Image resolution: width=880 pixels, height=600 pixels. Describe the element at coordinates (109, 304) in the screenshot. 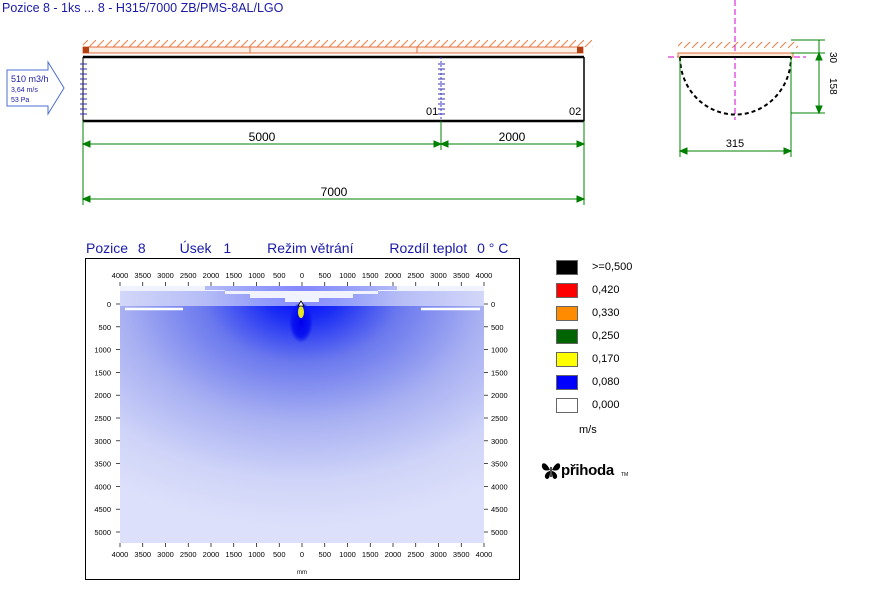

I see `y-tick-label-left: 0` at that location.